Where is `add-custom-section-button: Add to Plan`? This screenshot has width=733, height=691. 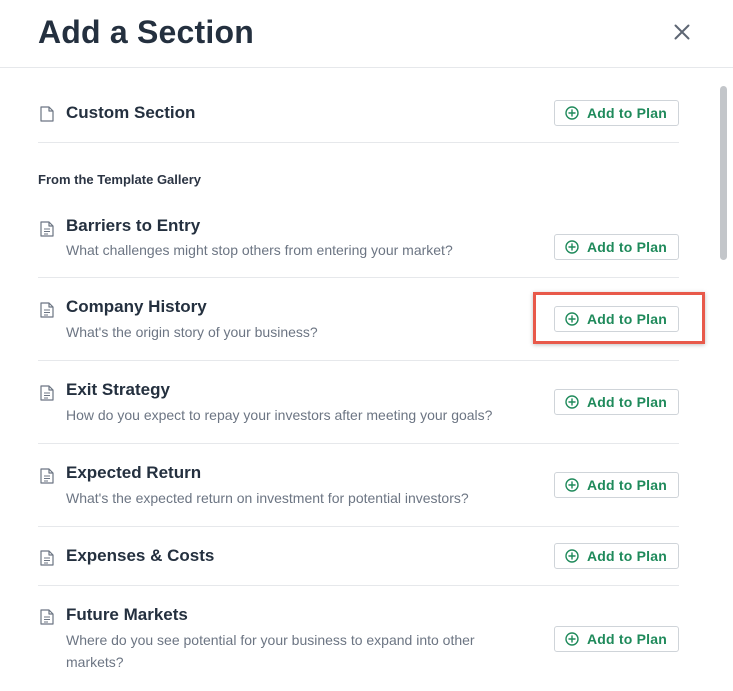
add-custom-section-button: Add to Plan is located at coordinates (616, 113).